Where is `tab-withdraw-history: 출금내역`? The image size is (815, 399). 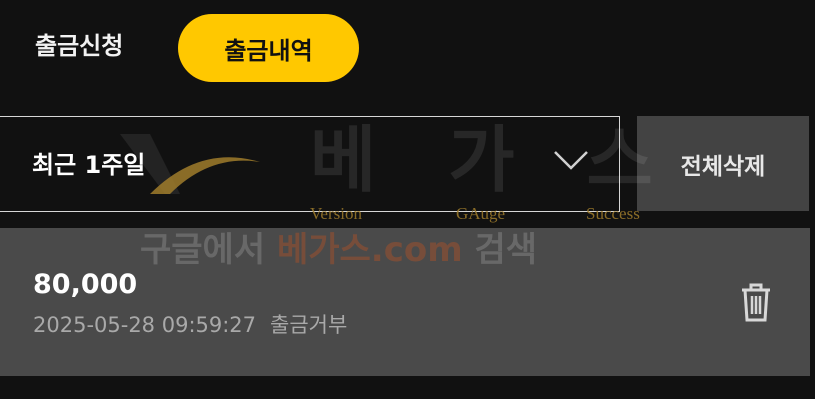 tab-withdraw-history: 출금내역 is located at coordinates (268, 48).